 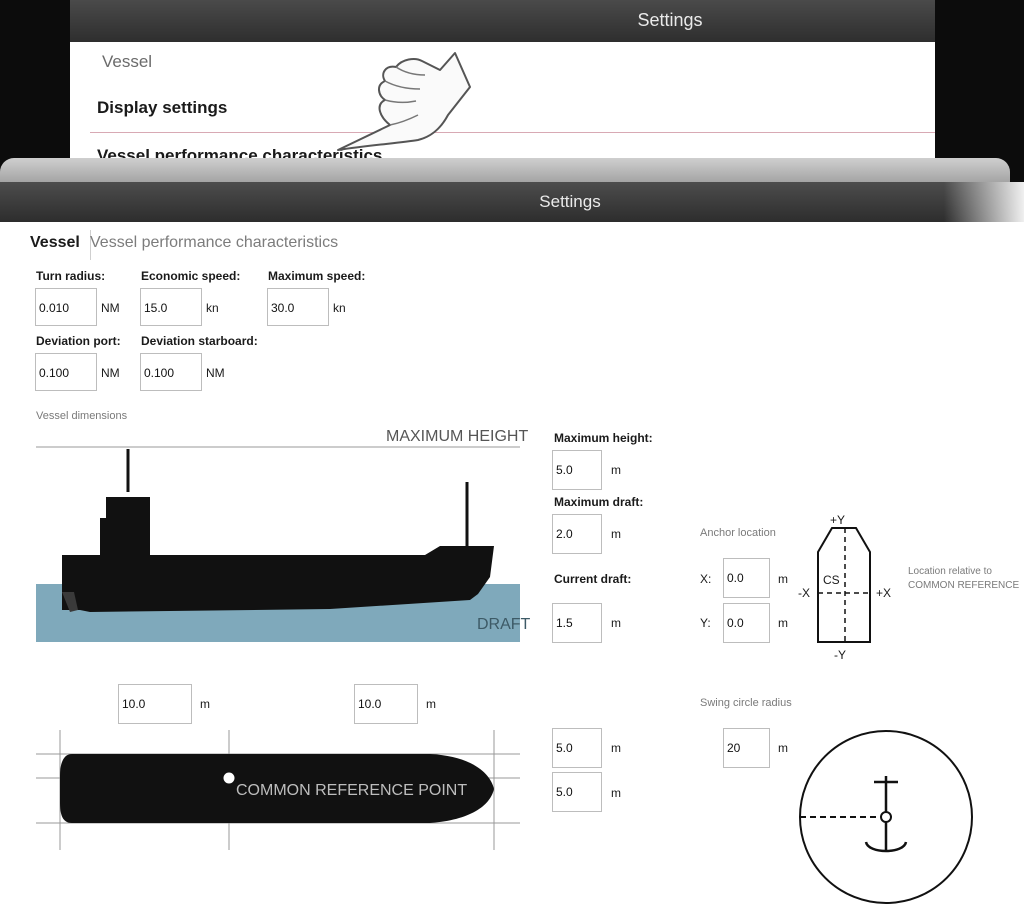 What do you see at coordinates (127, 62) in the screenshot?
I see `menu-item-vessel: Vessel` at bounding box center [127, 62].